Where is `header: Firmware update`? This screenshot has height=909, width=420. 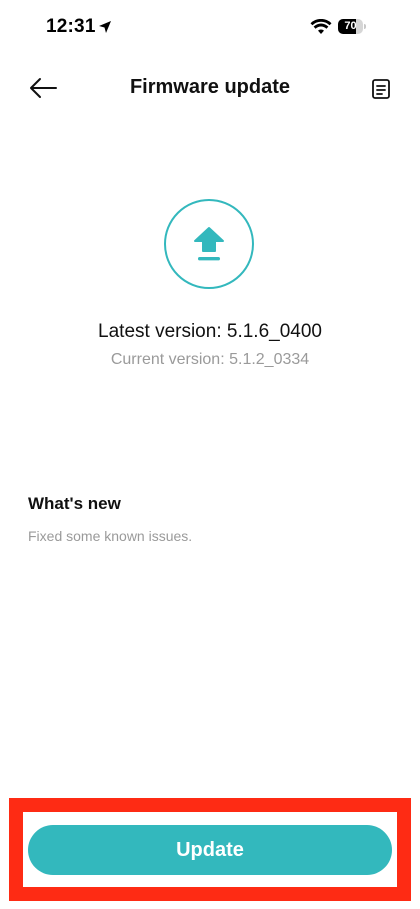 header: Firmware update is located at coordinates (210, 88).